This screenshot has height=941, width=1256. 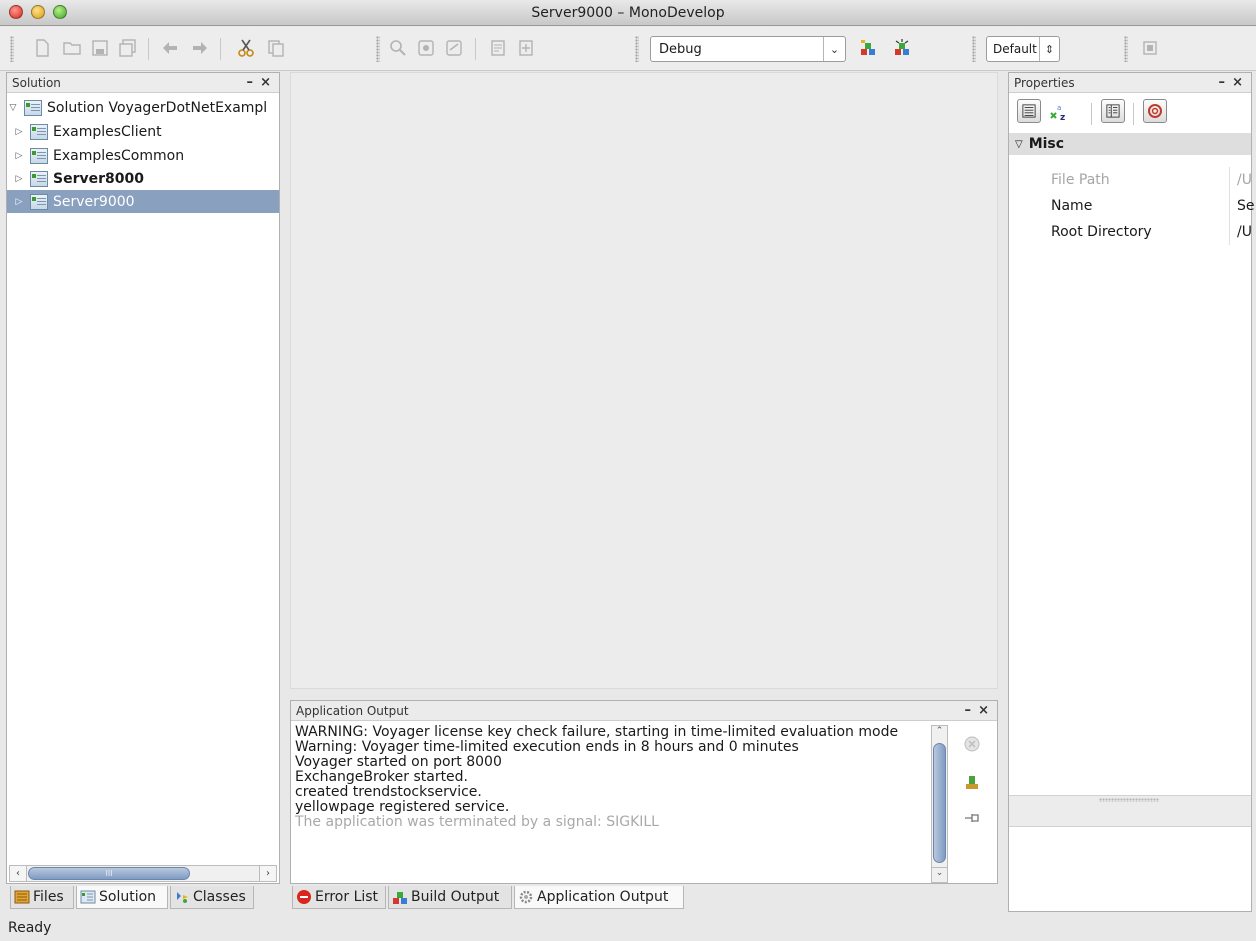 What do you see at coordinates (276, 48) in the screenshot?
I see `copy-icon` at bounding box center [276, 48].